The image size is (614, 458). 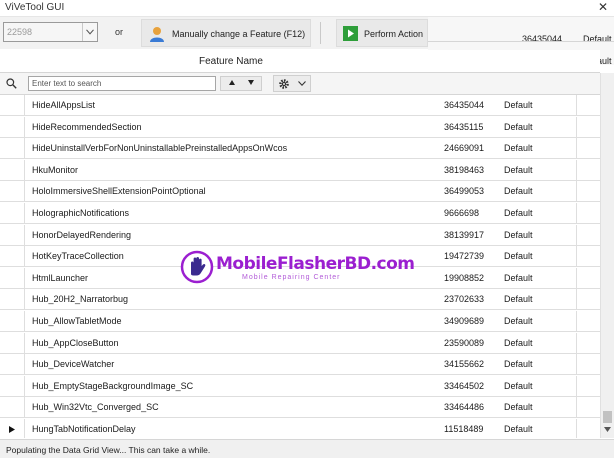 What do you see at coordinates (89, 32) in the screenshot?
I see `build-combo-dropdown` at bounding box center [89, 32].